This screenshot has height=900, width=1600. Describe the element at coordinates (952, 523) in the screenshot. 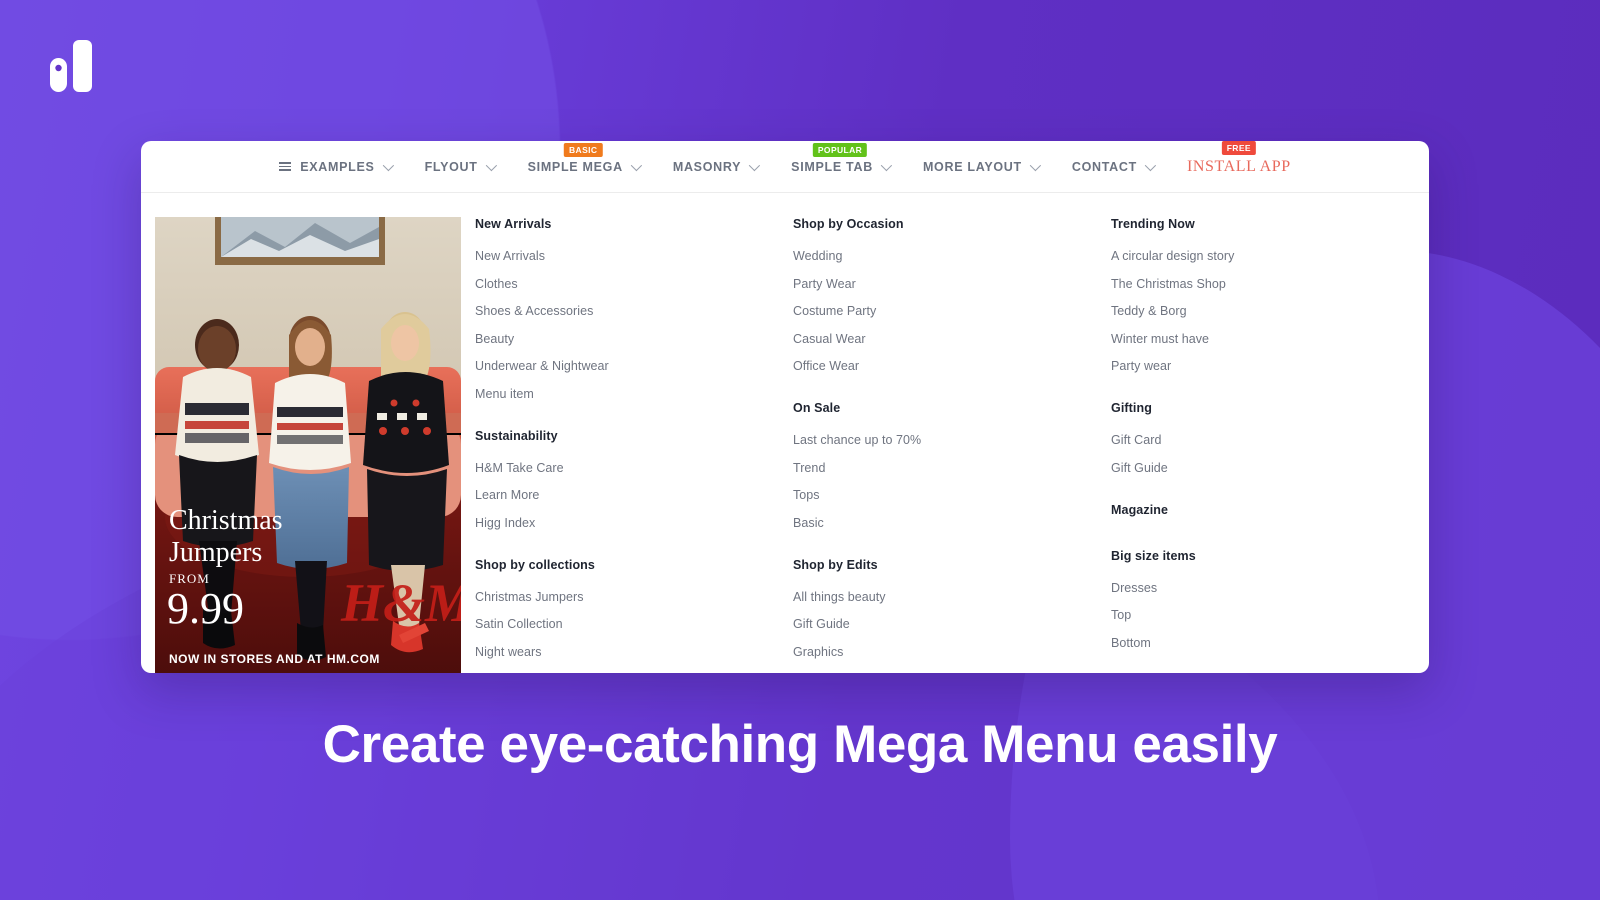

I see `menu-link: Basic` at that location.